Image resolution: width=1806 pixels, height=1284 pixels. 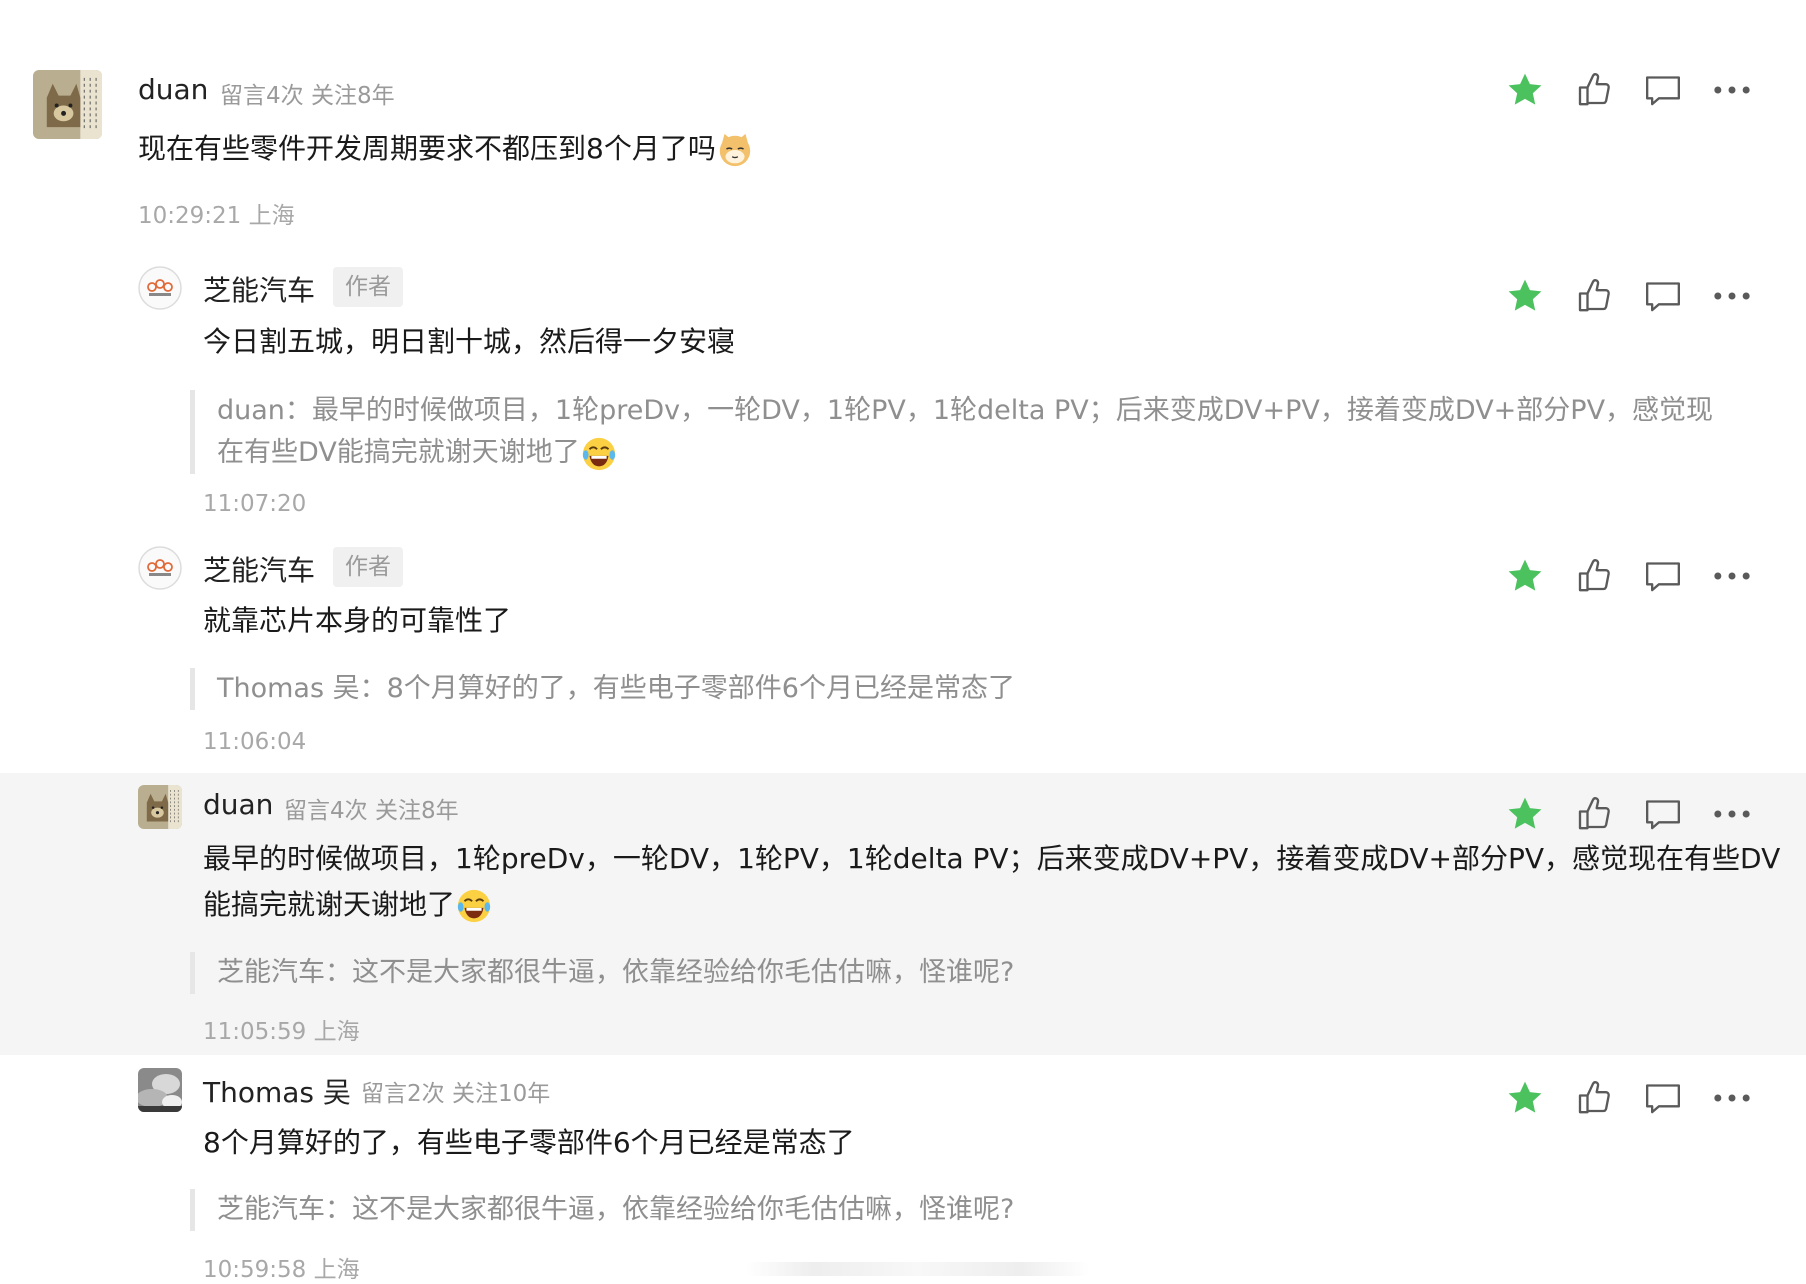 What do you see at coordinates (329, 904) in the screenshot?
I see `comment-text-line-body: 能搞完就谢天谢地了` at bounding box center [329, 904].